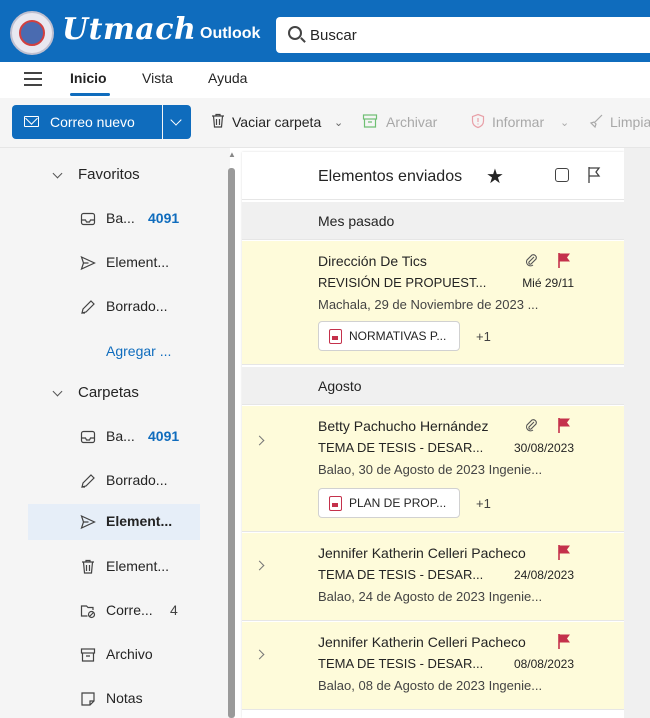  What do you see at coordinates (129, 29) in the screenshot?
I see `brand-name: Utmach` at bounding box center [129, 29].